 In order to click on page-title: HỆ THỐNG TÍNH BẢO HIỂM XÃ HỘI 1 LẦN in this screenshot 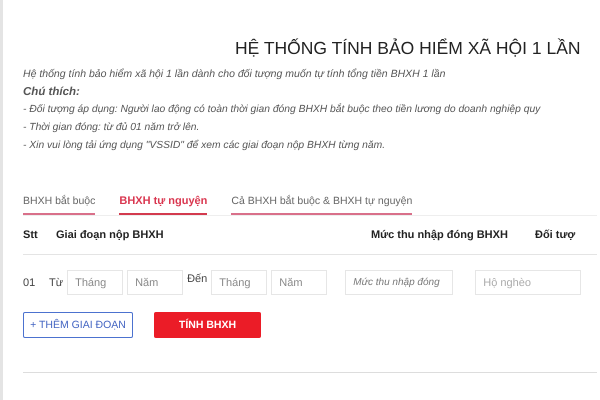, I will do `click(408, 48)`.